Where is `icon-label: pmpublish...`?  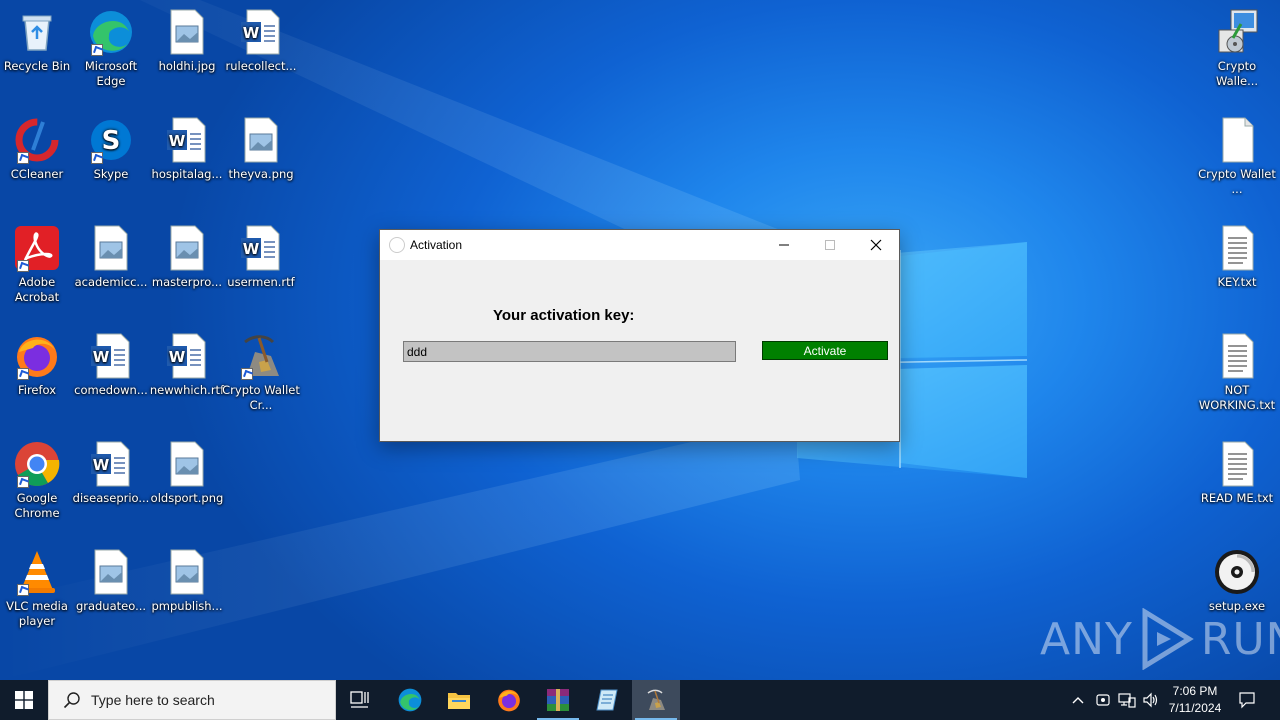 icon-label: pmpublish... is located at coordinates (187, 606).